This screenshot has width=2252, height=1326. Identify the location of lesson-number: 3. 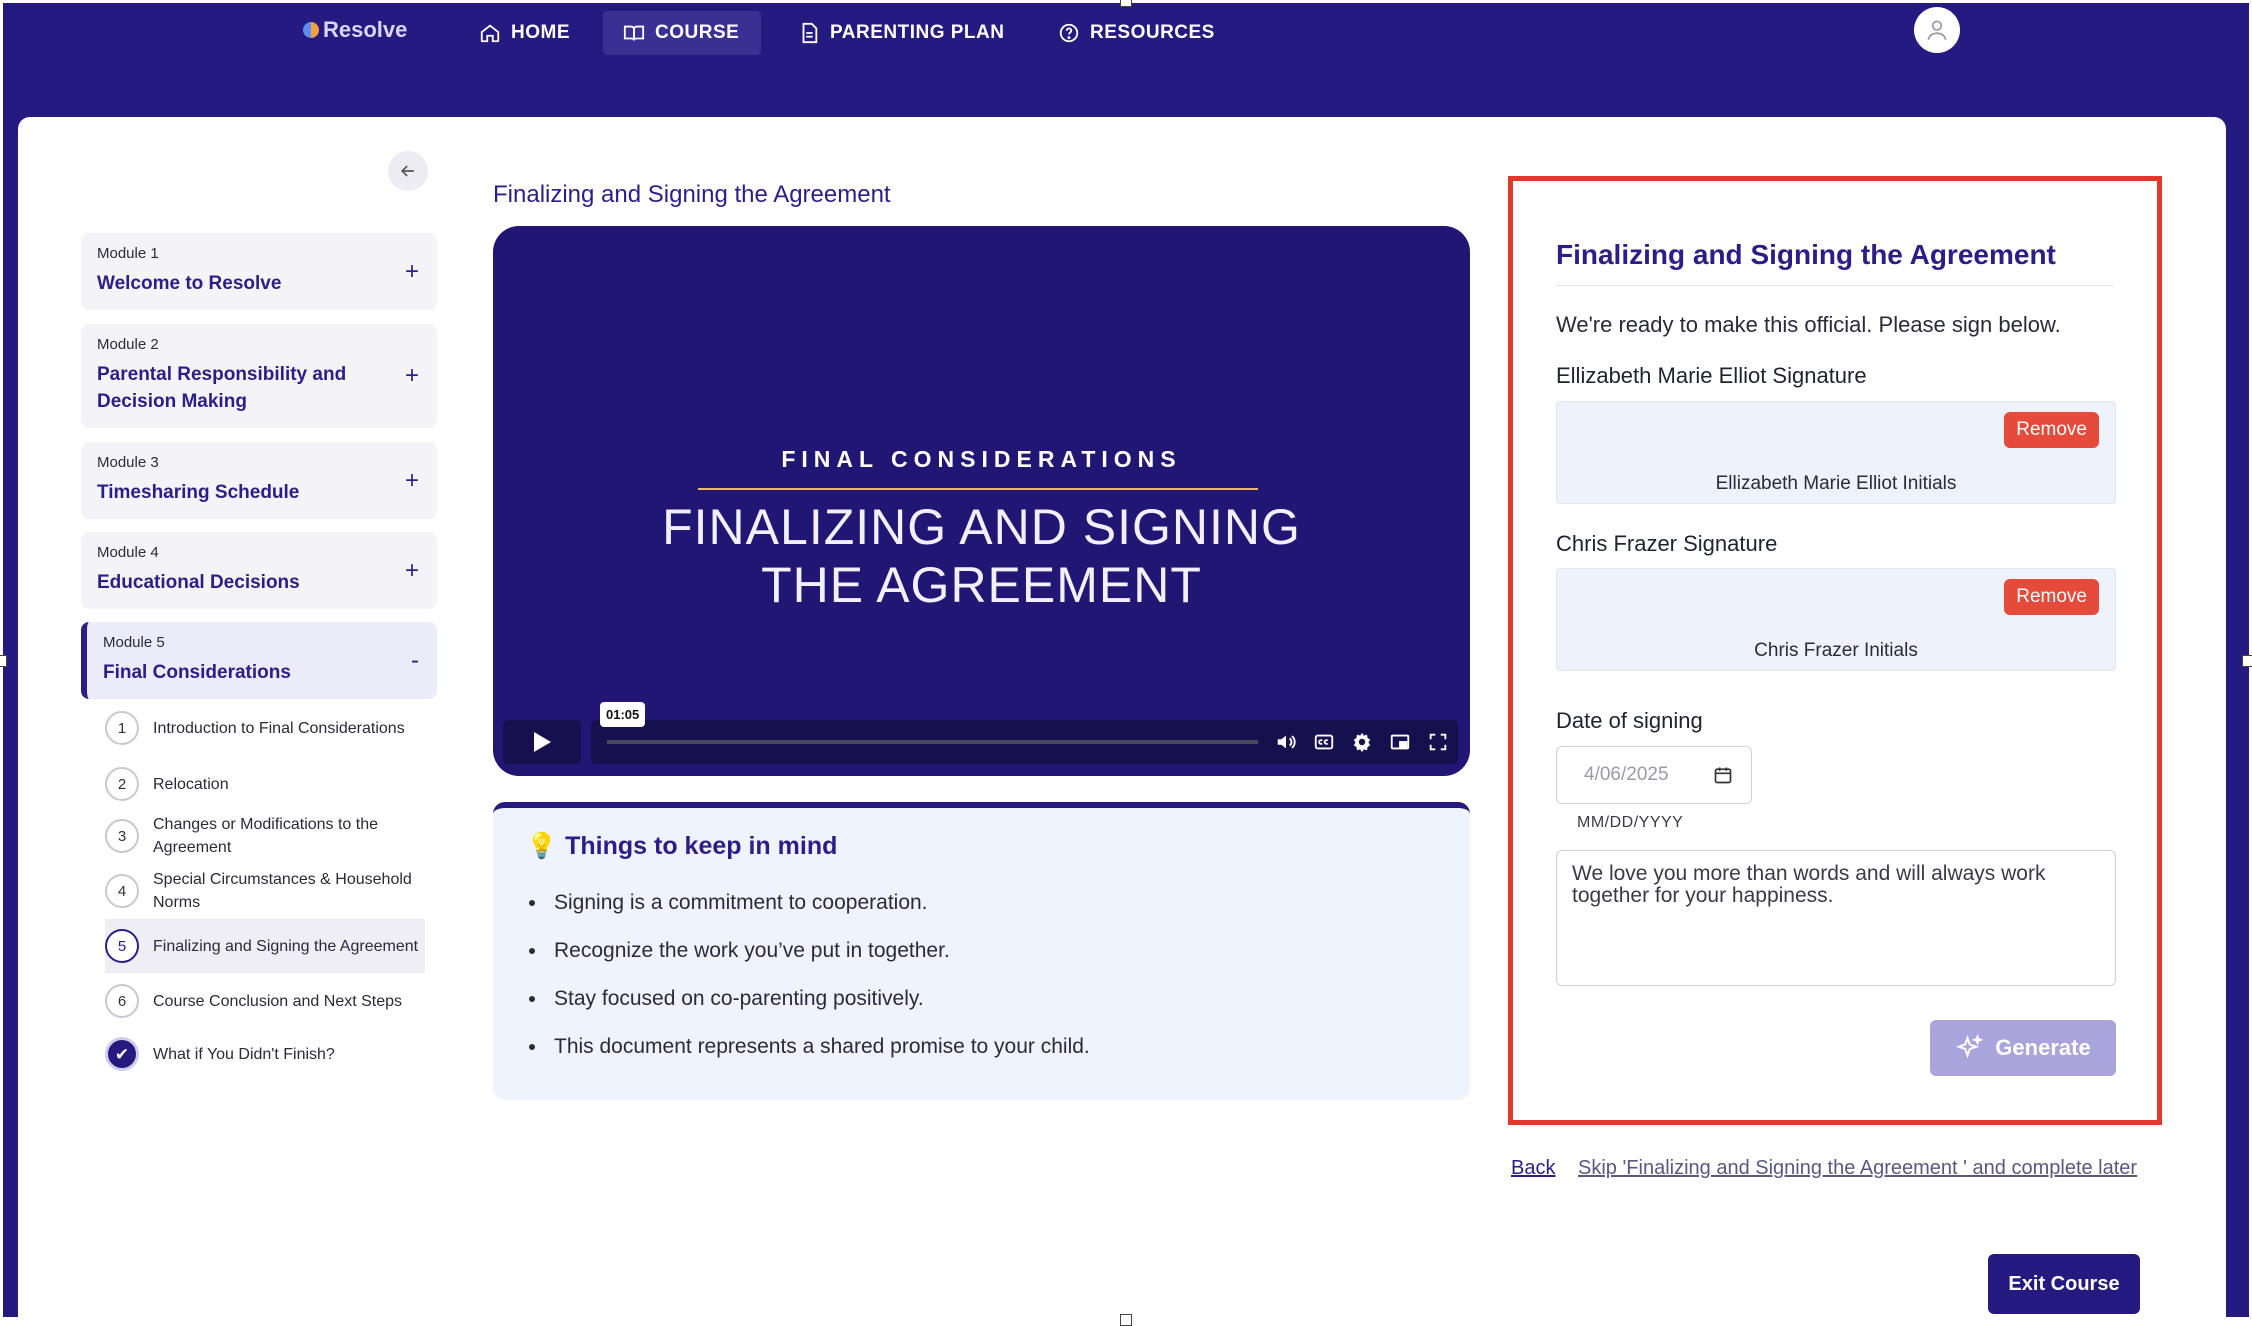
(122, 836).